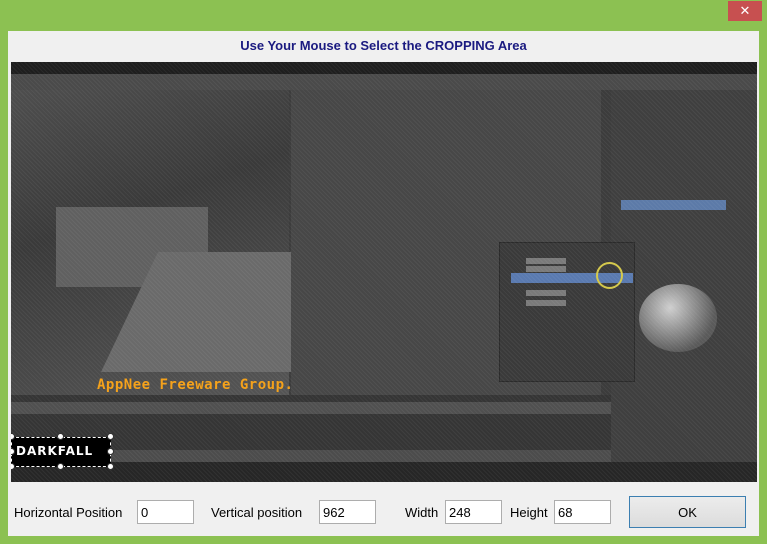  Describe the element at coordinates (60, 466) in the screenshot. I see `resize-handle-bottom` at that location.